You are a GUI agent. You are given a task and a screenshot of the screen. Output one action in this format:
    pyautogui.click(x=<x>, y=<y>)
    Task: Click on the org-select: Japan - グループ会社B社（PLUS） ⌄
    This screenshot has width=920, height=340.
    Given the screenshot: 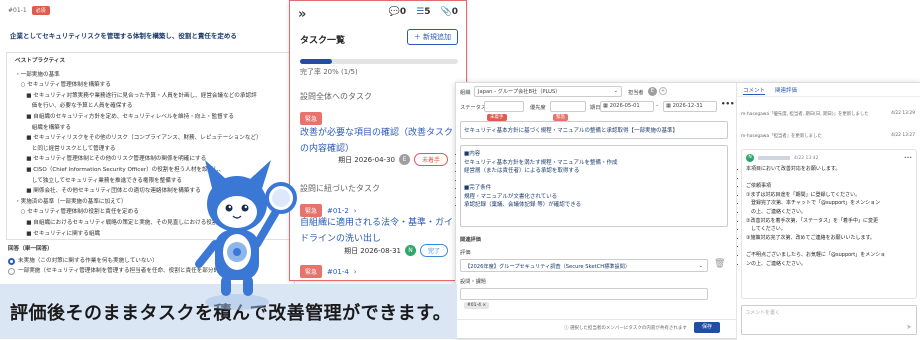 What is the action you would take?
    pyautogui.click(x=548, y=91)
    